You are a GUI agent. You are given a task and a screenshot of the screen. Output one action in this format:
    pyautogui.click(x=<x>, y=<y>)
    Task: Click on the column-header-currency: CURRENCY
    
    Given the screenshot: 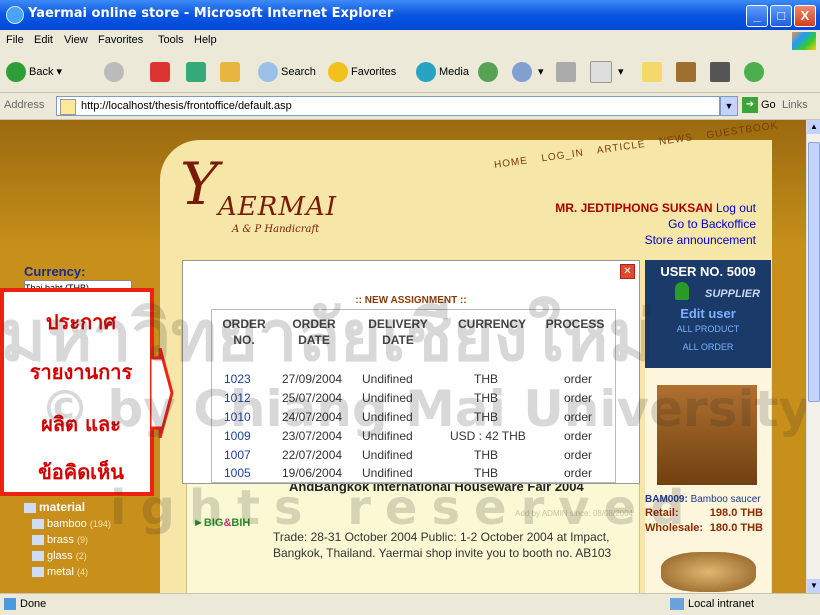 What is the action you would take?
    pyautogui.click(x=491, y=324)
    